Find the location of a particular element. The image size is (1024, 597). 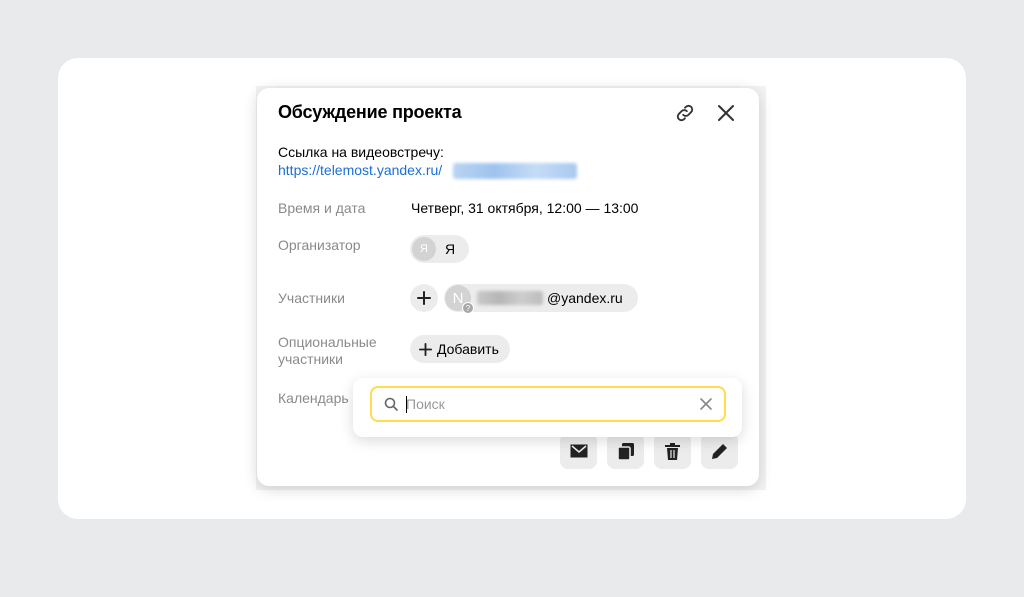

close-icon is located at coordinates (726, 113).